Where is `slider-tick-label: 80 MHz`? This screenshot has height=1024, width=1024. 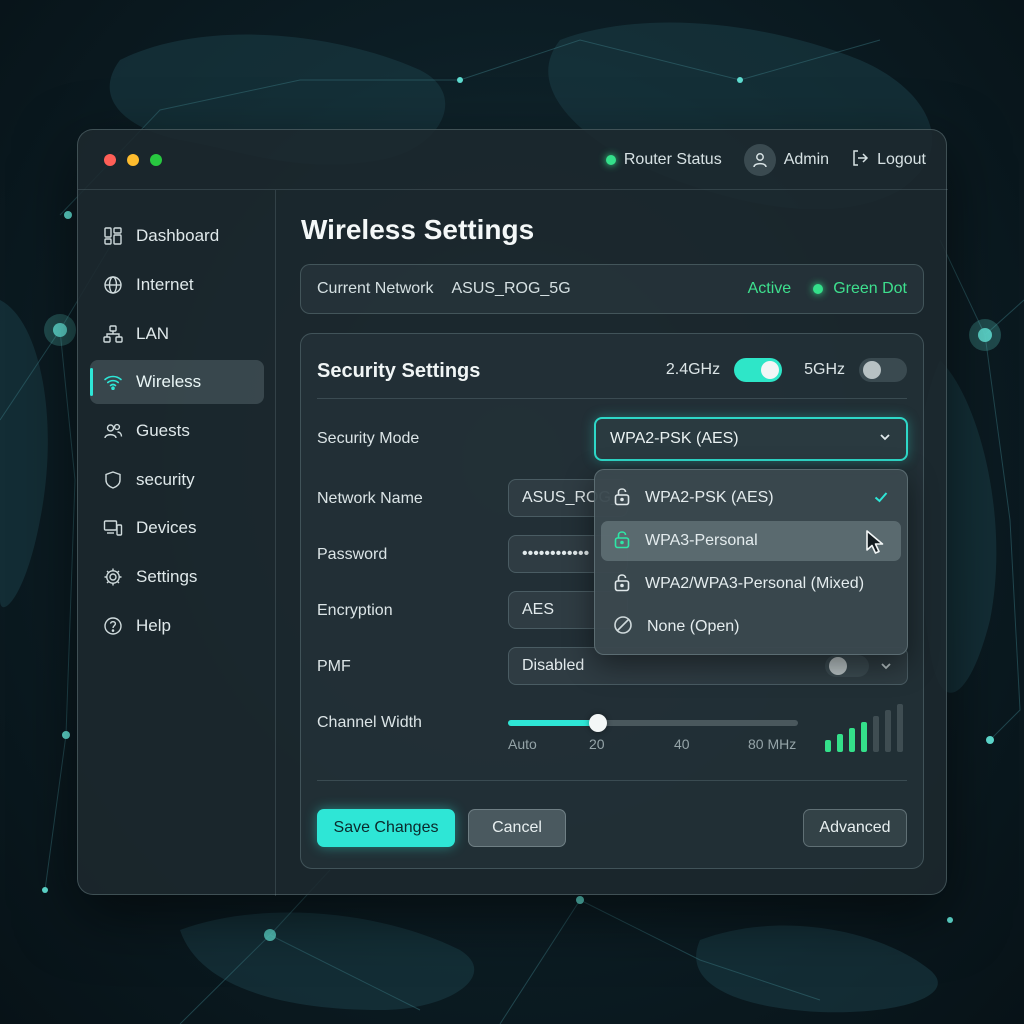
slider-tick-label: 80 MHz is located at coordinates (772, 744).